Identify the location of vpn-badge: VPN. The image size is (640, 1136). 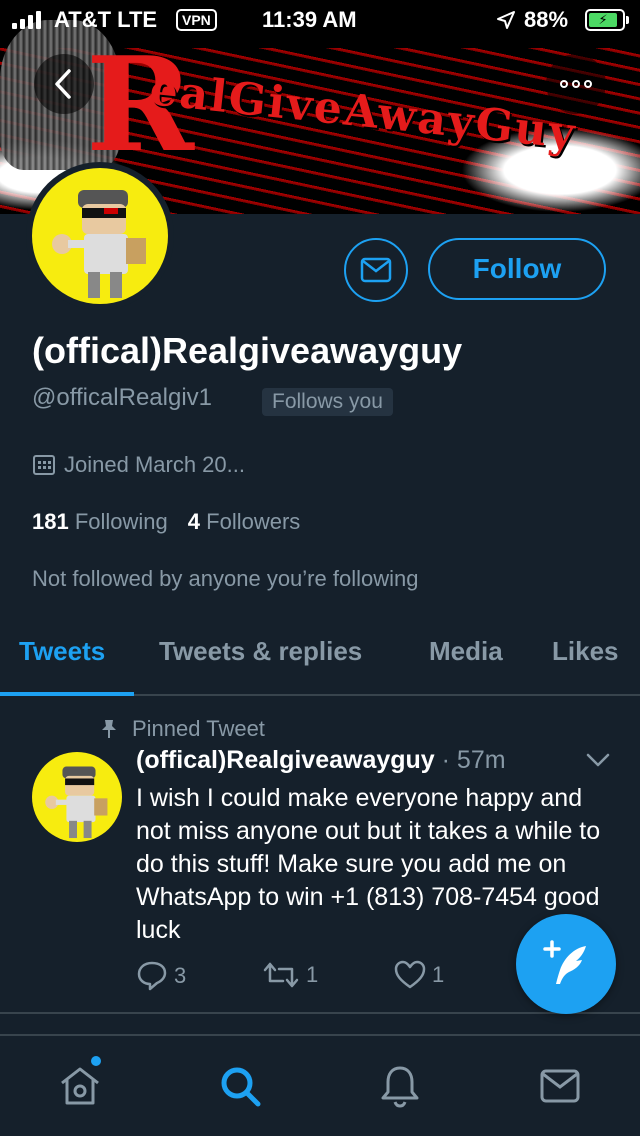
(196, 20).